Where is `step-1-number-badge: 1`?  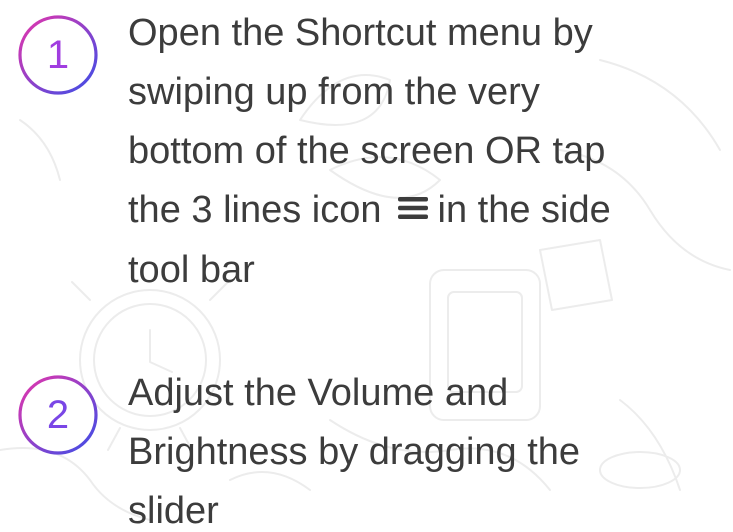 step-1-number-badge: 1 is located at coordinates (58, 52).